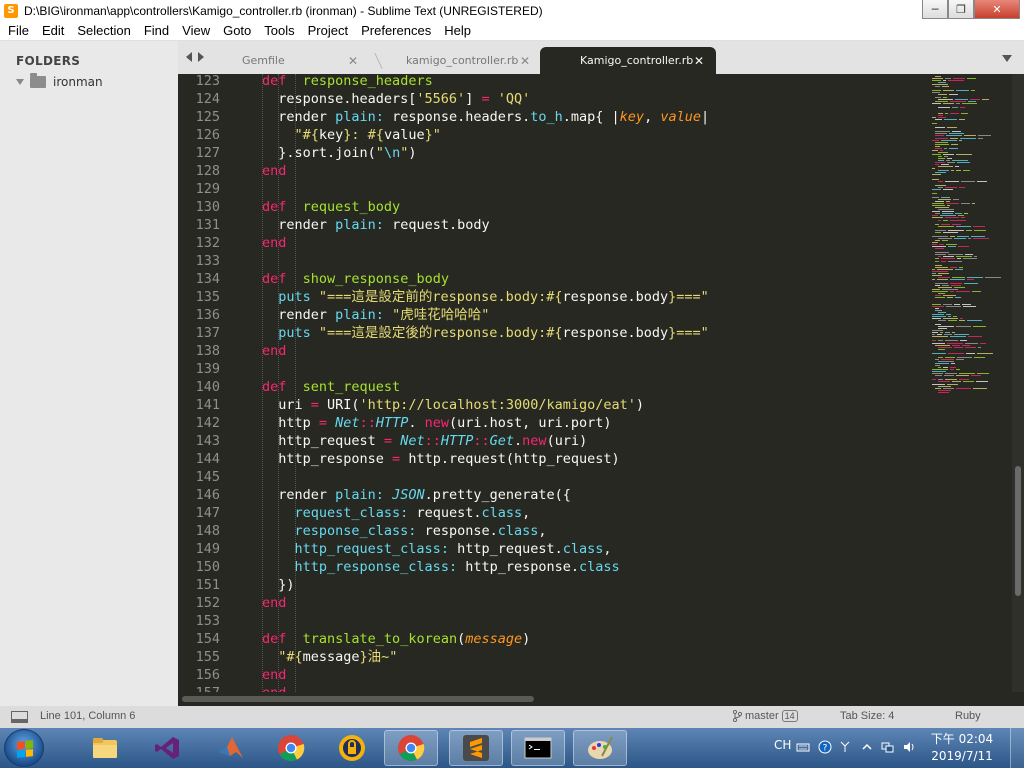 The image size is (1024, 768). Describe the element at coordinates (935, 9) in the screenshot. I see `minimize-button: ─` at that location.